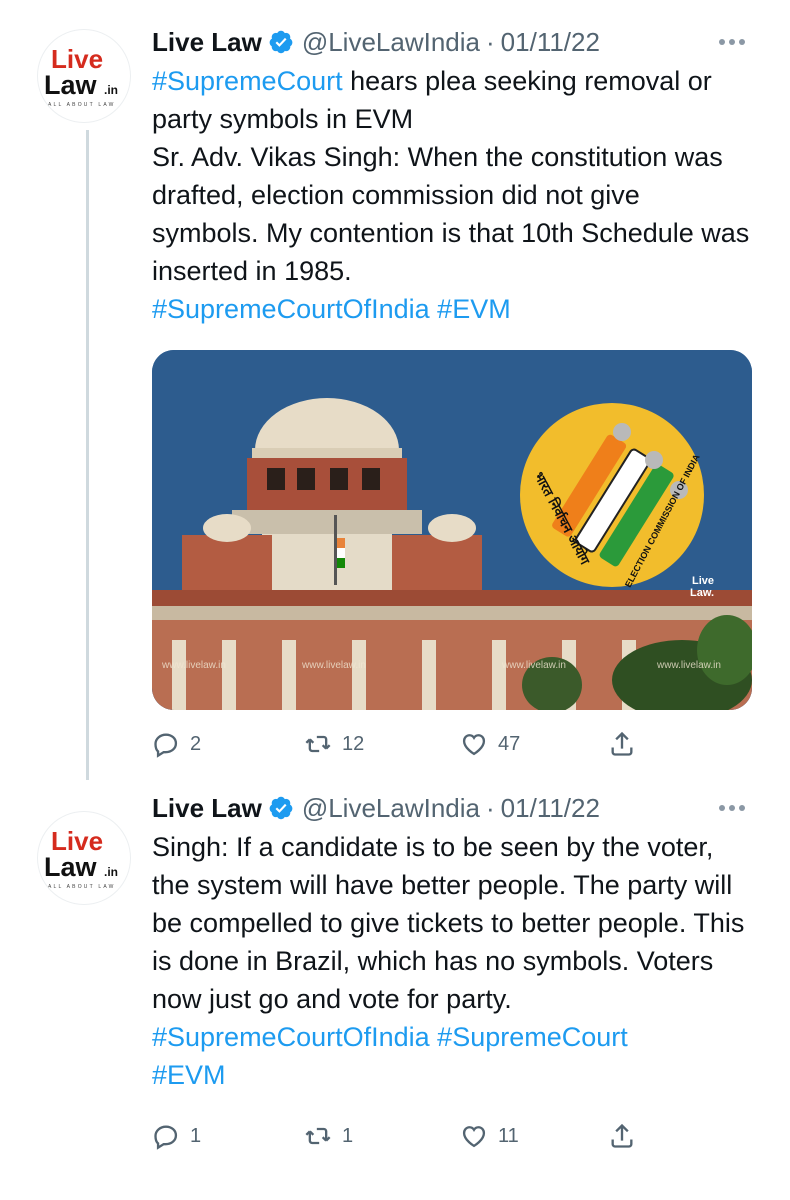 The width and height of the screenshot is (790, 1200). Describe the element at coordinates (353, 743) in the screenshot. I see `retweet-count: 12` at that location.